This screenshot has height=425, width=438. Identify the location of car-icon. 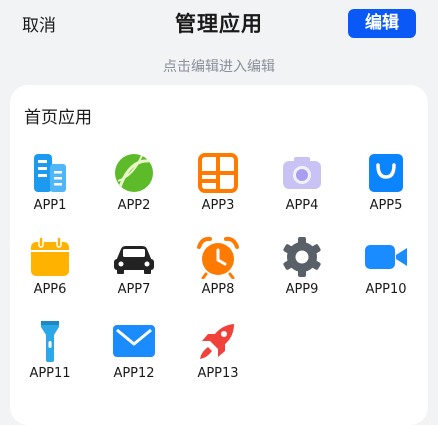
(134, 257).